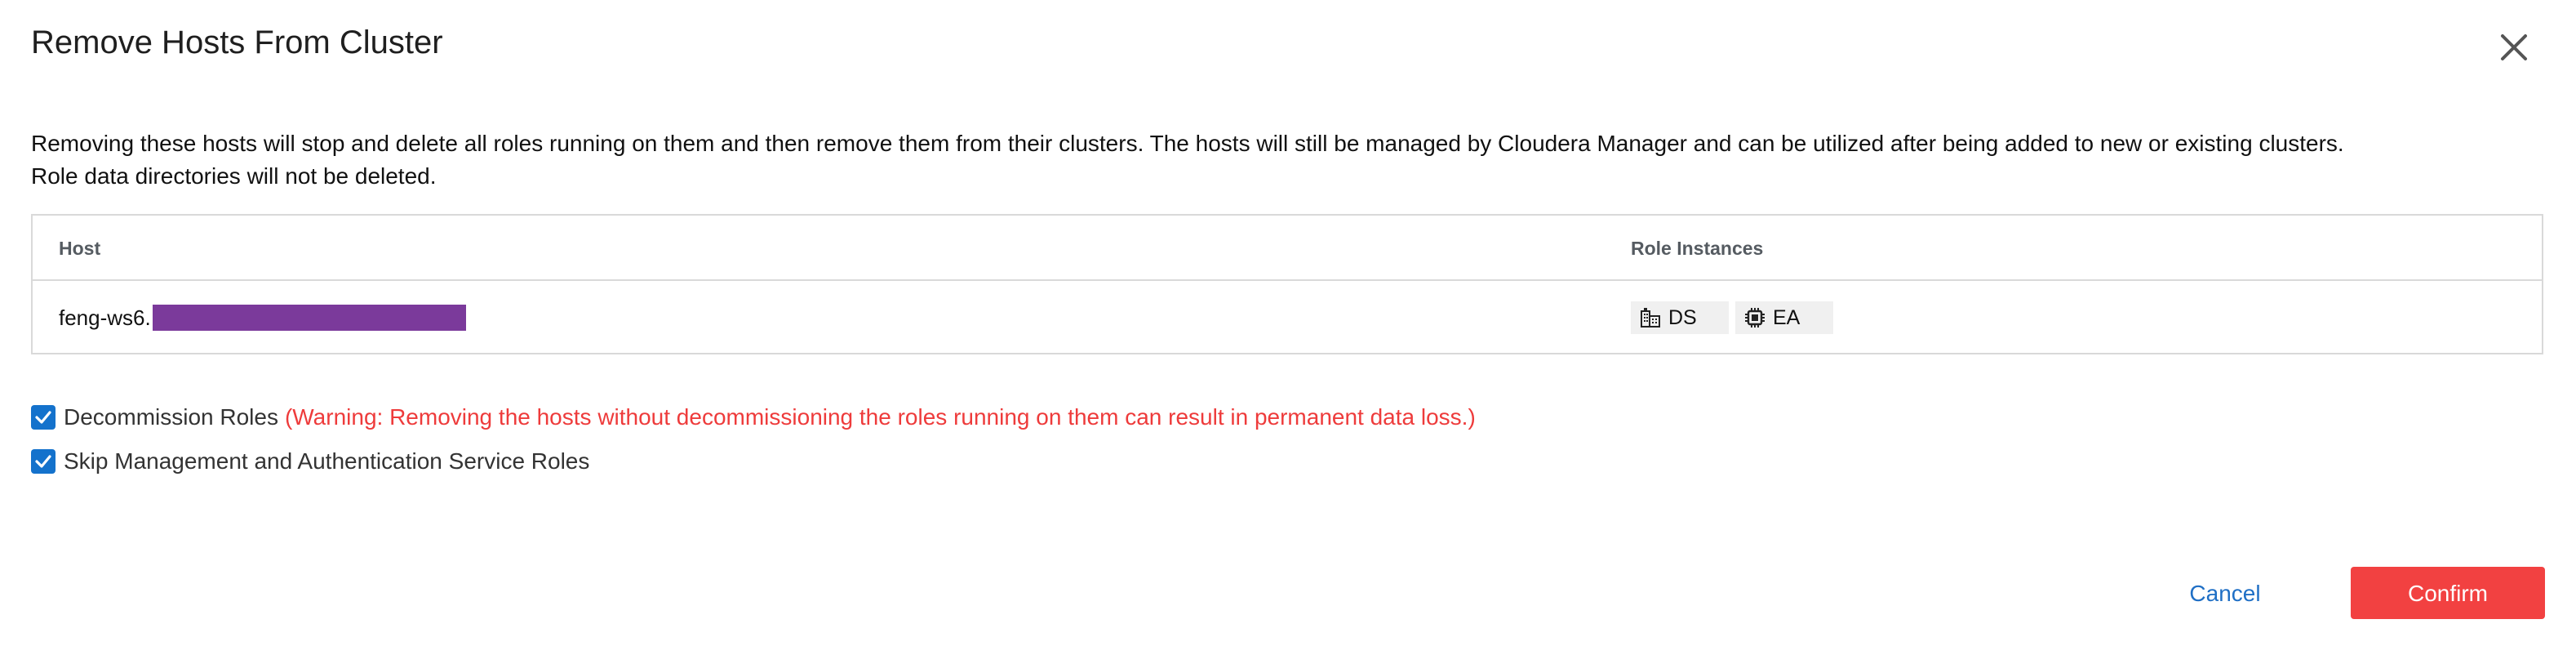  Describe the element at coordinates (237, 42) in the screenshot. I see `dialog-title: Remove Hosts From Cluster` at that location.